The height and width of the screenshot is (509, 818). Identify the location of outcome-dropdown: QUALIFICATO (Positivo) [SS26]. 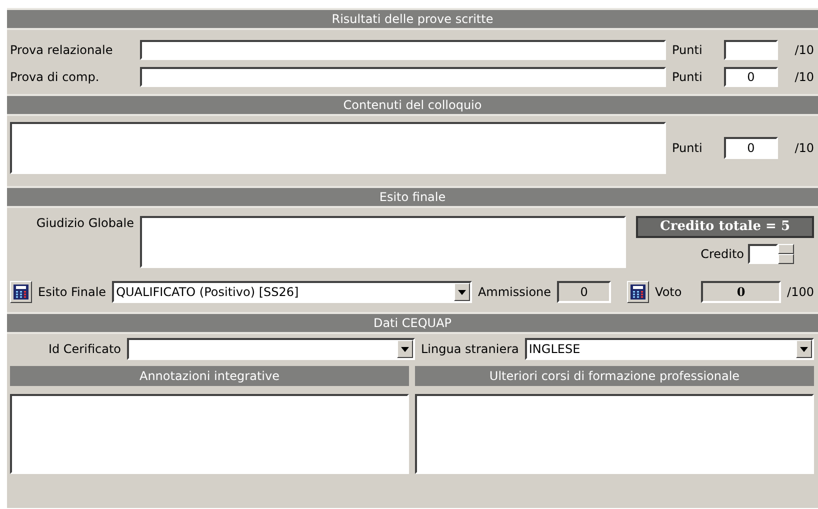
(292, 292).